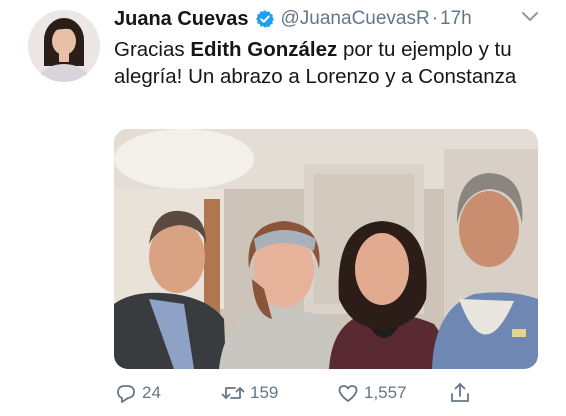 This screenshot has height=416, width=566. I want to click on avatar, so click(64, 46).